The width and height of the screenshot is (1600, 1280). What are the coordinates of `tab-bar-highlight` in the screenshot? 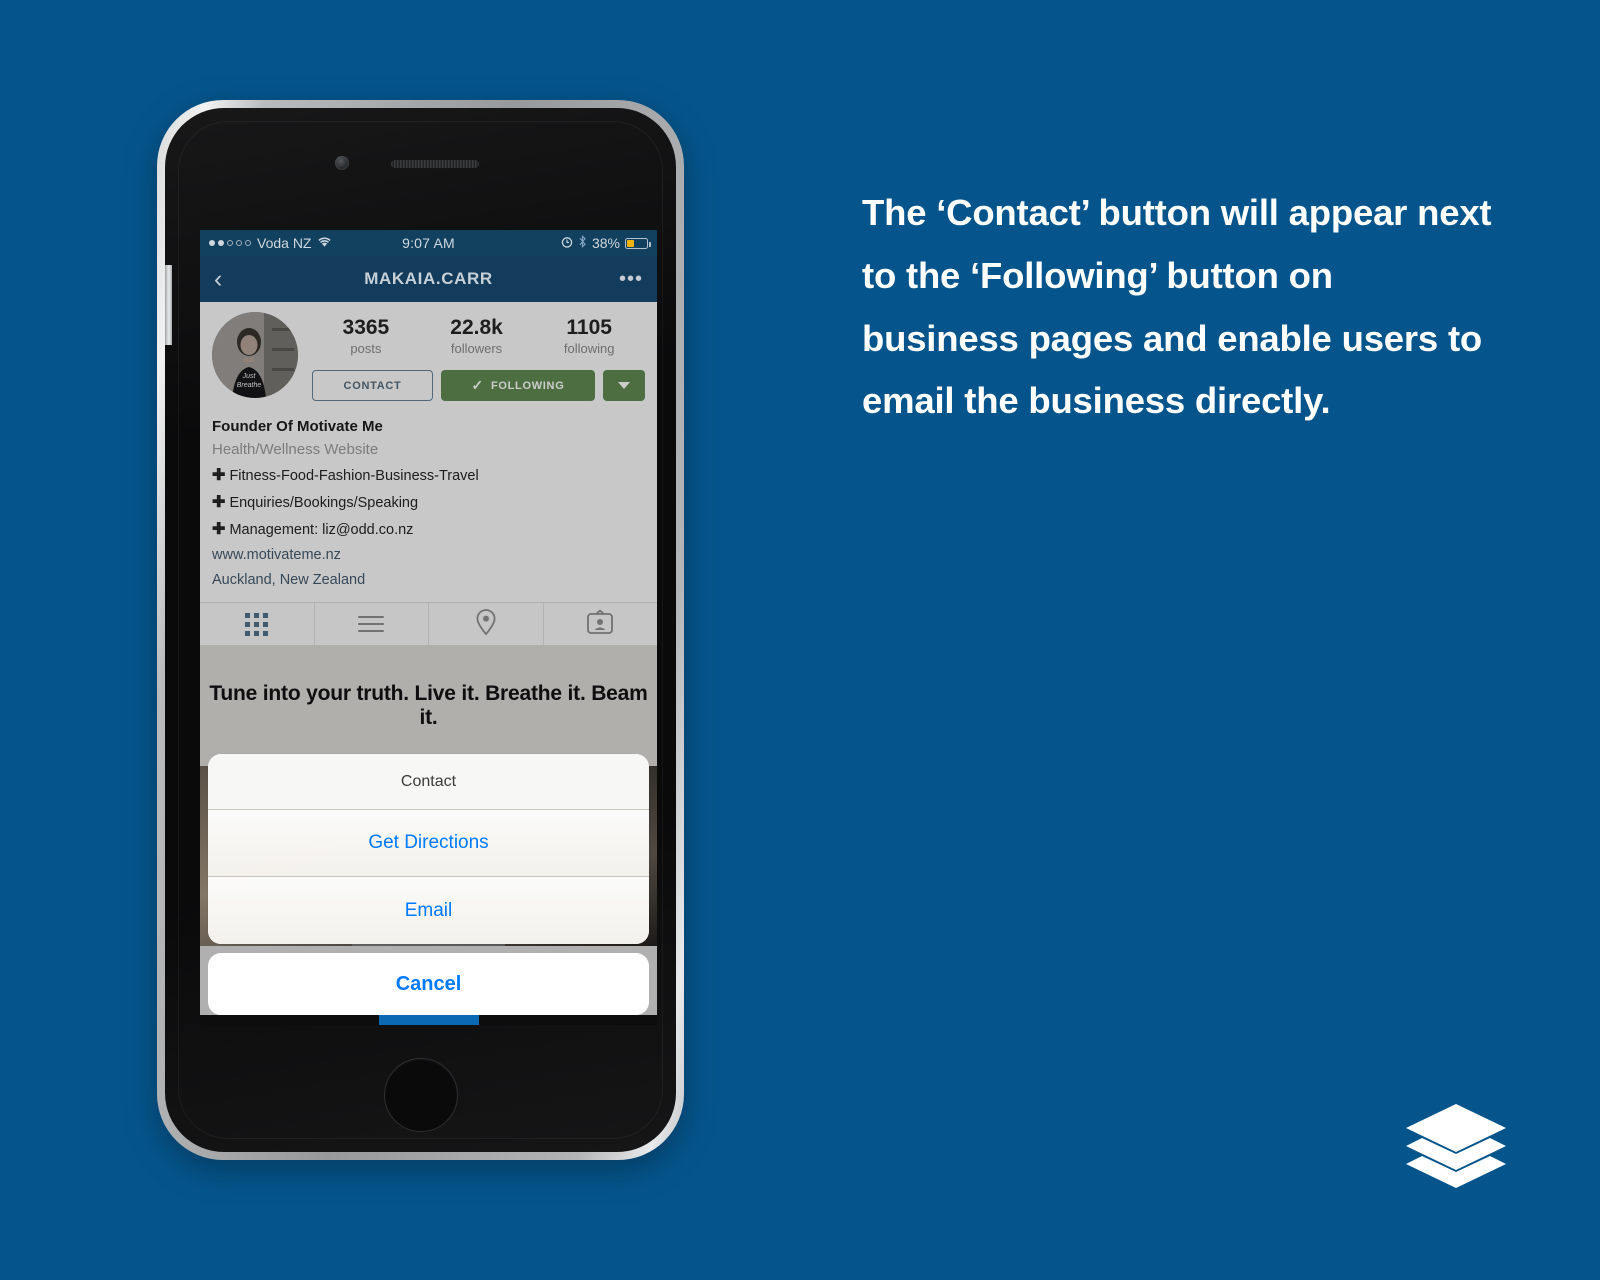 It's located at (428, 1020).